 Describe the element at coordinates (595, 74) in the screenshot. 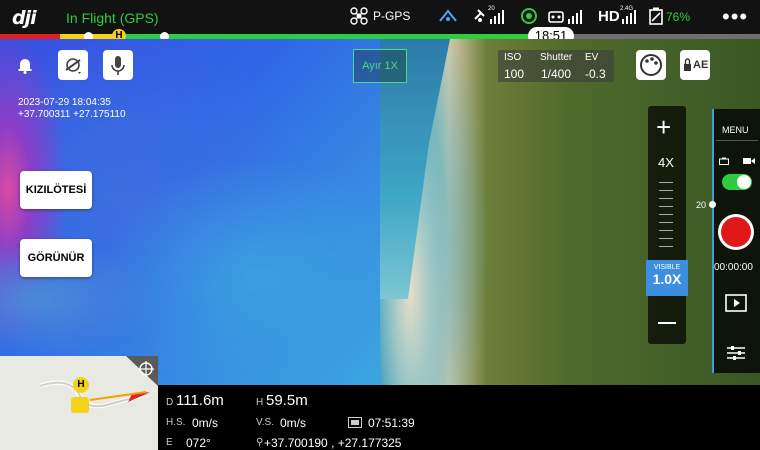

I see `ev-value: -0.3` at that location.